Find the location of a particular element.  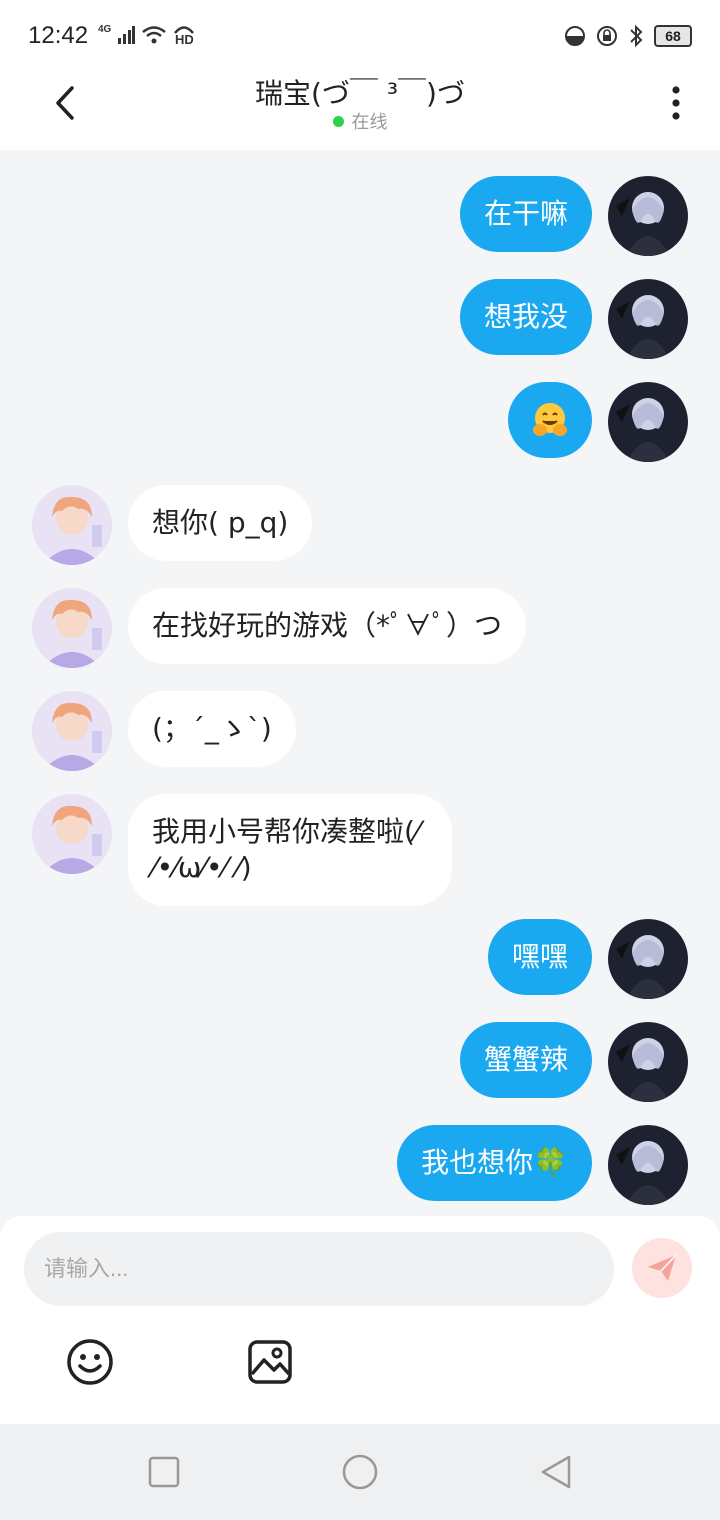

message-bubble-self: 嘿嘿 is located at coordinates (539, 957).